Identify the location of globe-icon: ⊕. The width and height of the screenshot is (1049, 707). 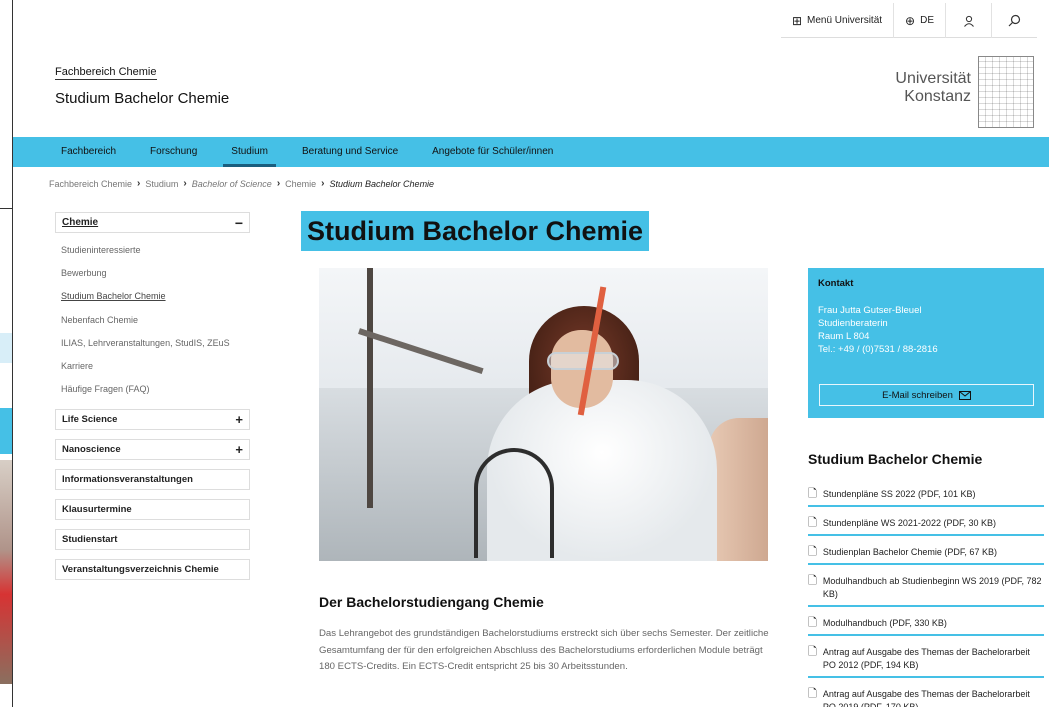
(910, 20).